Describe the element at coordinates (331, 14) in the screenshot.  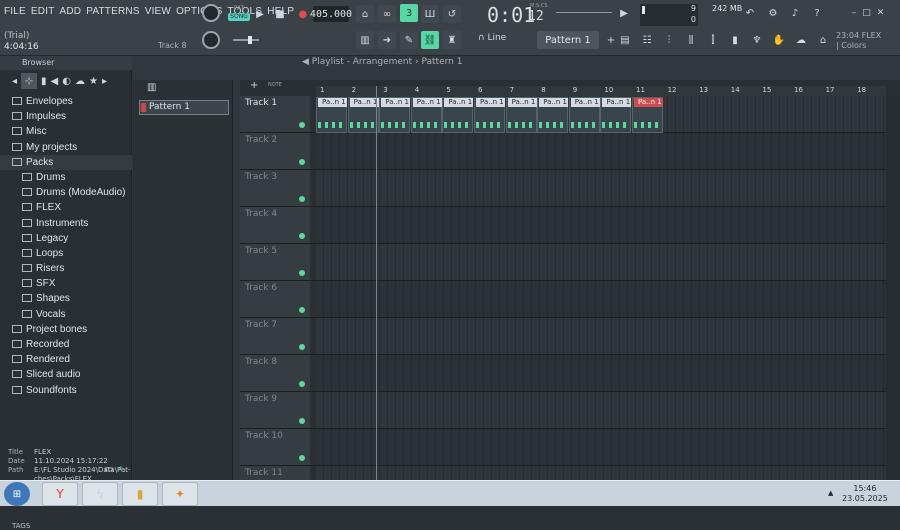
I see `tempo-display: 405.000` at that location.